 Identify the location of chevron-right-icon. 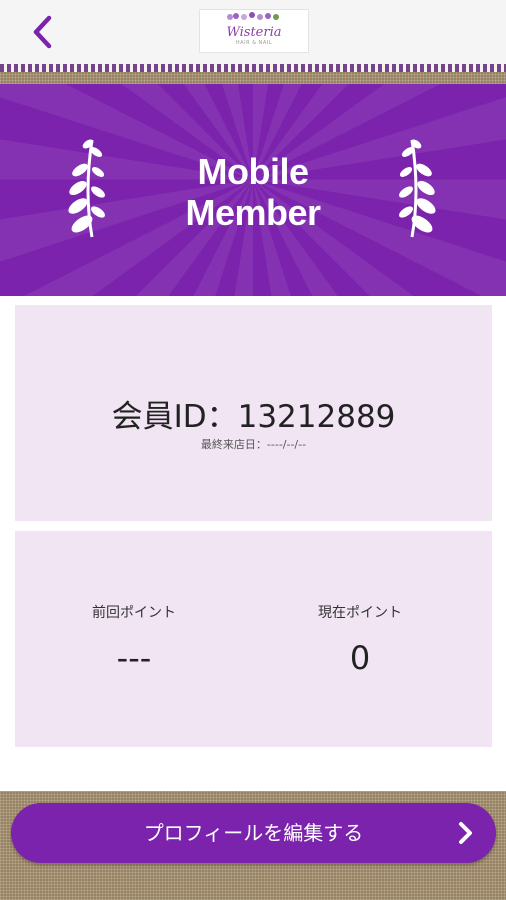
(465, 833).